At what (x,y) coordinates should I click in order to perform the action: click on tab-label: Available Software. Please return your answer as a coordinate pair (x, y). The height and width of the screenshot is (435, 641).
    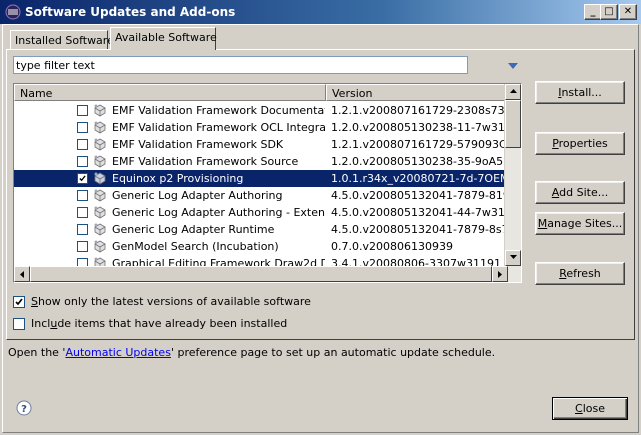
    Looking at the image, I should click on (166, 37).